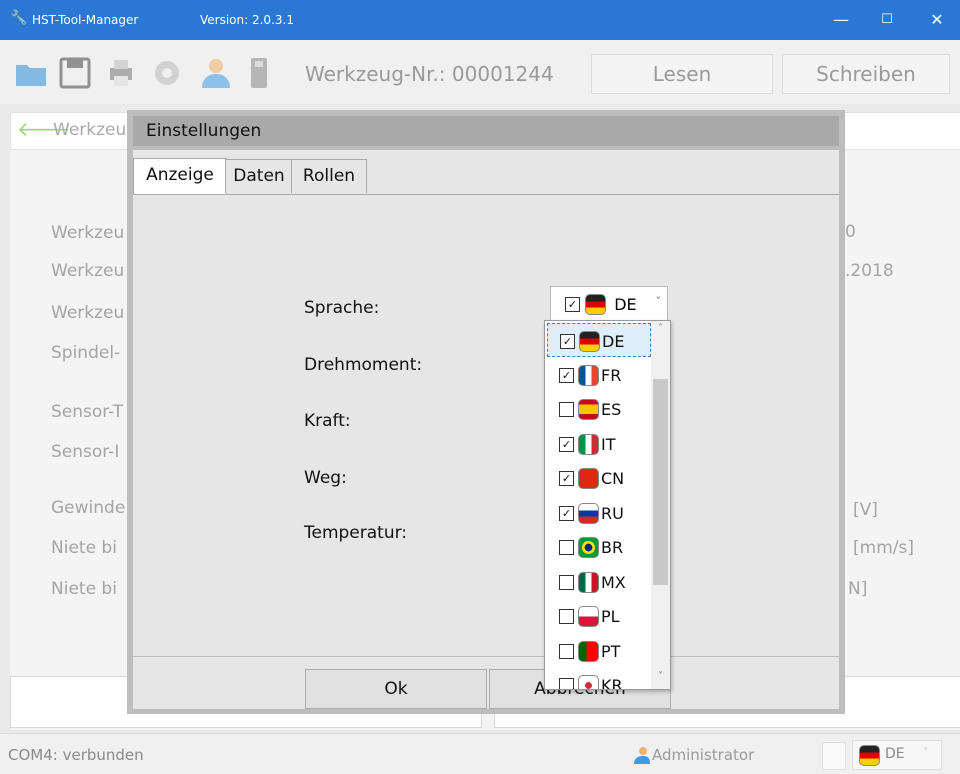 The width and height of the screenshot is (960, 774). What do you see at coordinates (609, 304) in the screenshot?
I see `language-select: ✓ DE ˅` at bounding box center [609, 304].